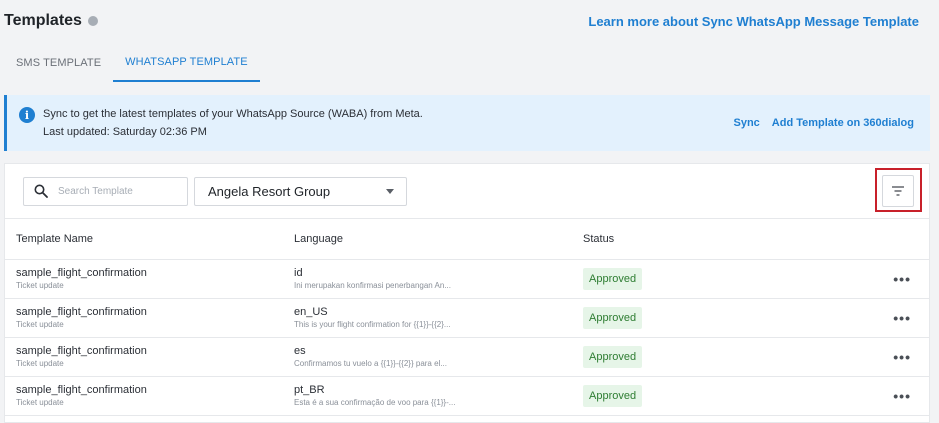 The height and width of the screenshot is (423, 939). Describe the element at coordinates (300, 351) in the screenshot. I see `template-language: es` at that location.